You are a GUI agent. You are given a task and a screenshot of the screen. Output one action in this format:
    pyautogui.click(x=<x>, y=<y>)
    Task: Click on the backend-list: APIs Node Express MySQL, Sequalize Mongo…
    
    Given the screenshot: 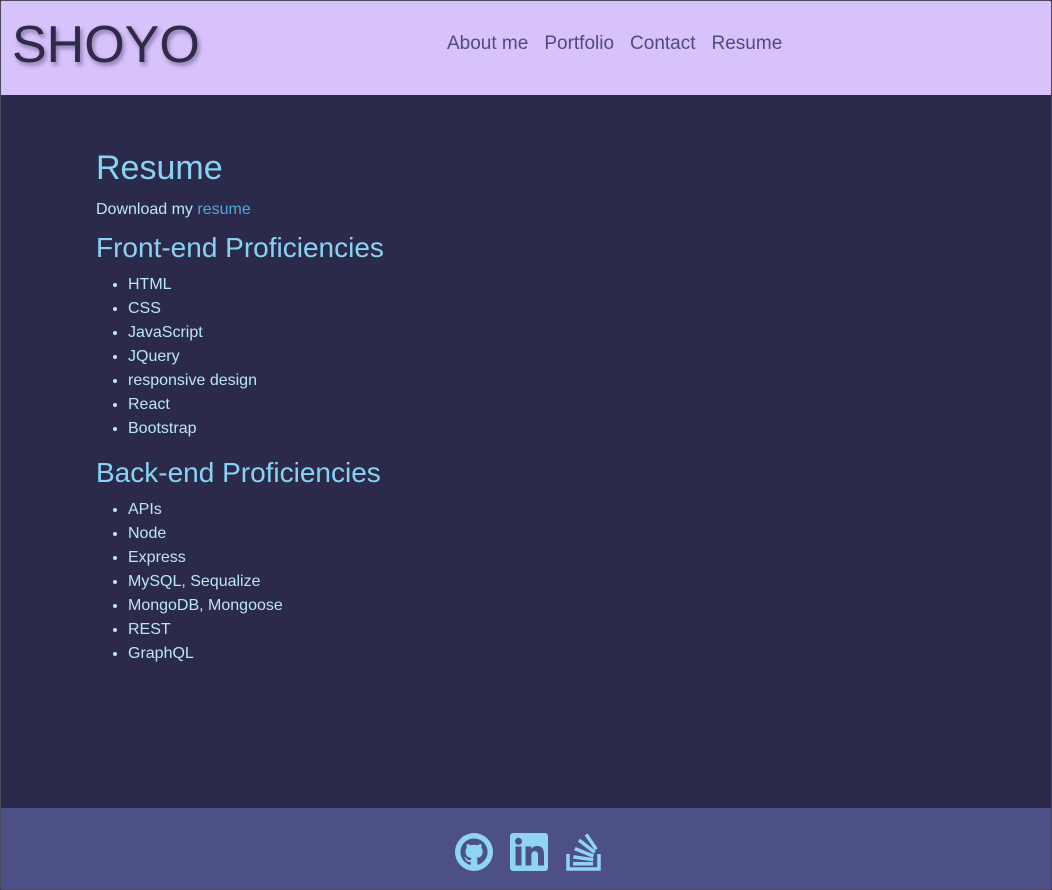 What is the action you would take?
    pyautogui.click(x=240, y=582)
    